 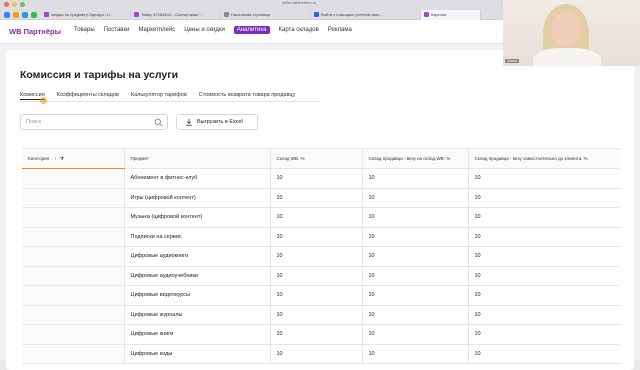 What do you see at coordinates (512, 61) in the screenshot?
I see `presenter-name: Алиса` at bounding box center [512, 61].